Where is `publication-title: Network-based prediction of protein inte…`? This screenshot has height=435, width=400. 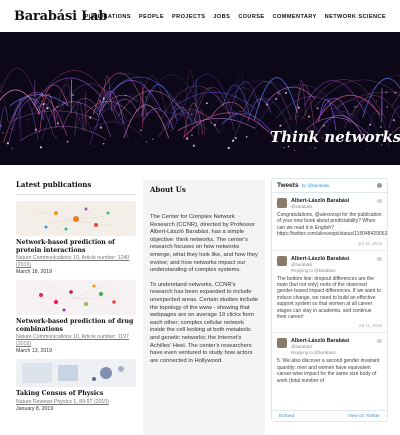
publication-title: Network-based prediction of protein inte… is located at coordinates (76, 246).